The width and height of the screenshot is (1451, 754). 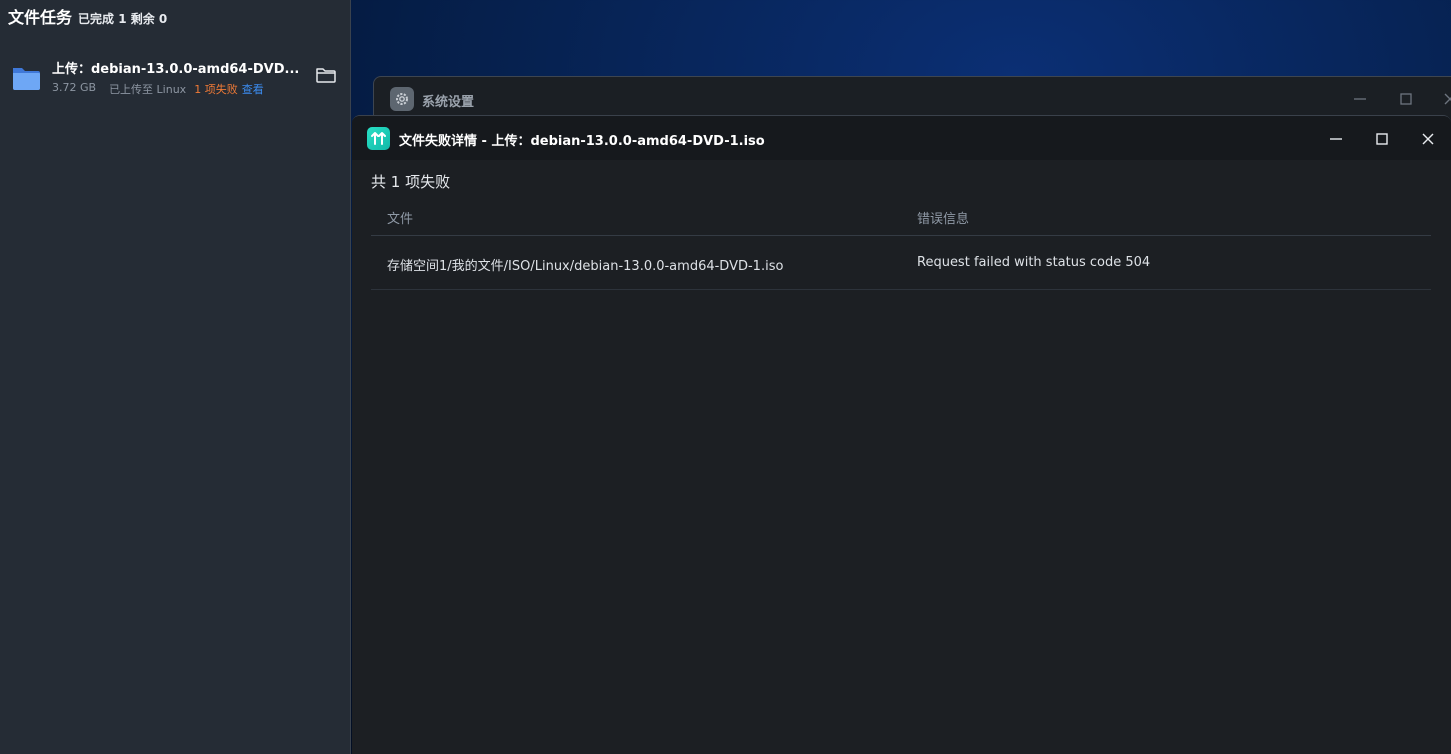 I want to click on task-panel-title: 文件任务, so click(x=40, y=17).